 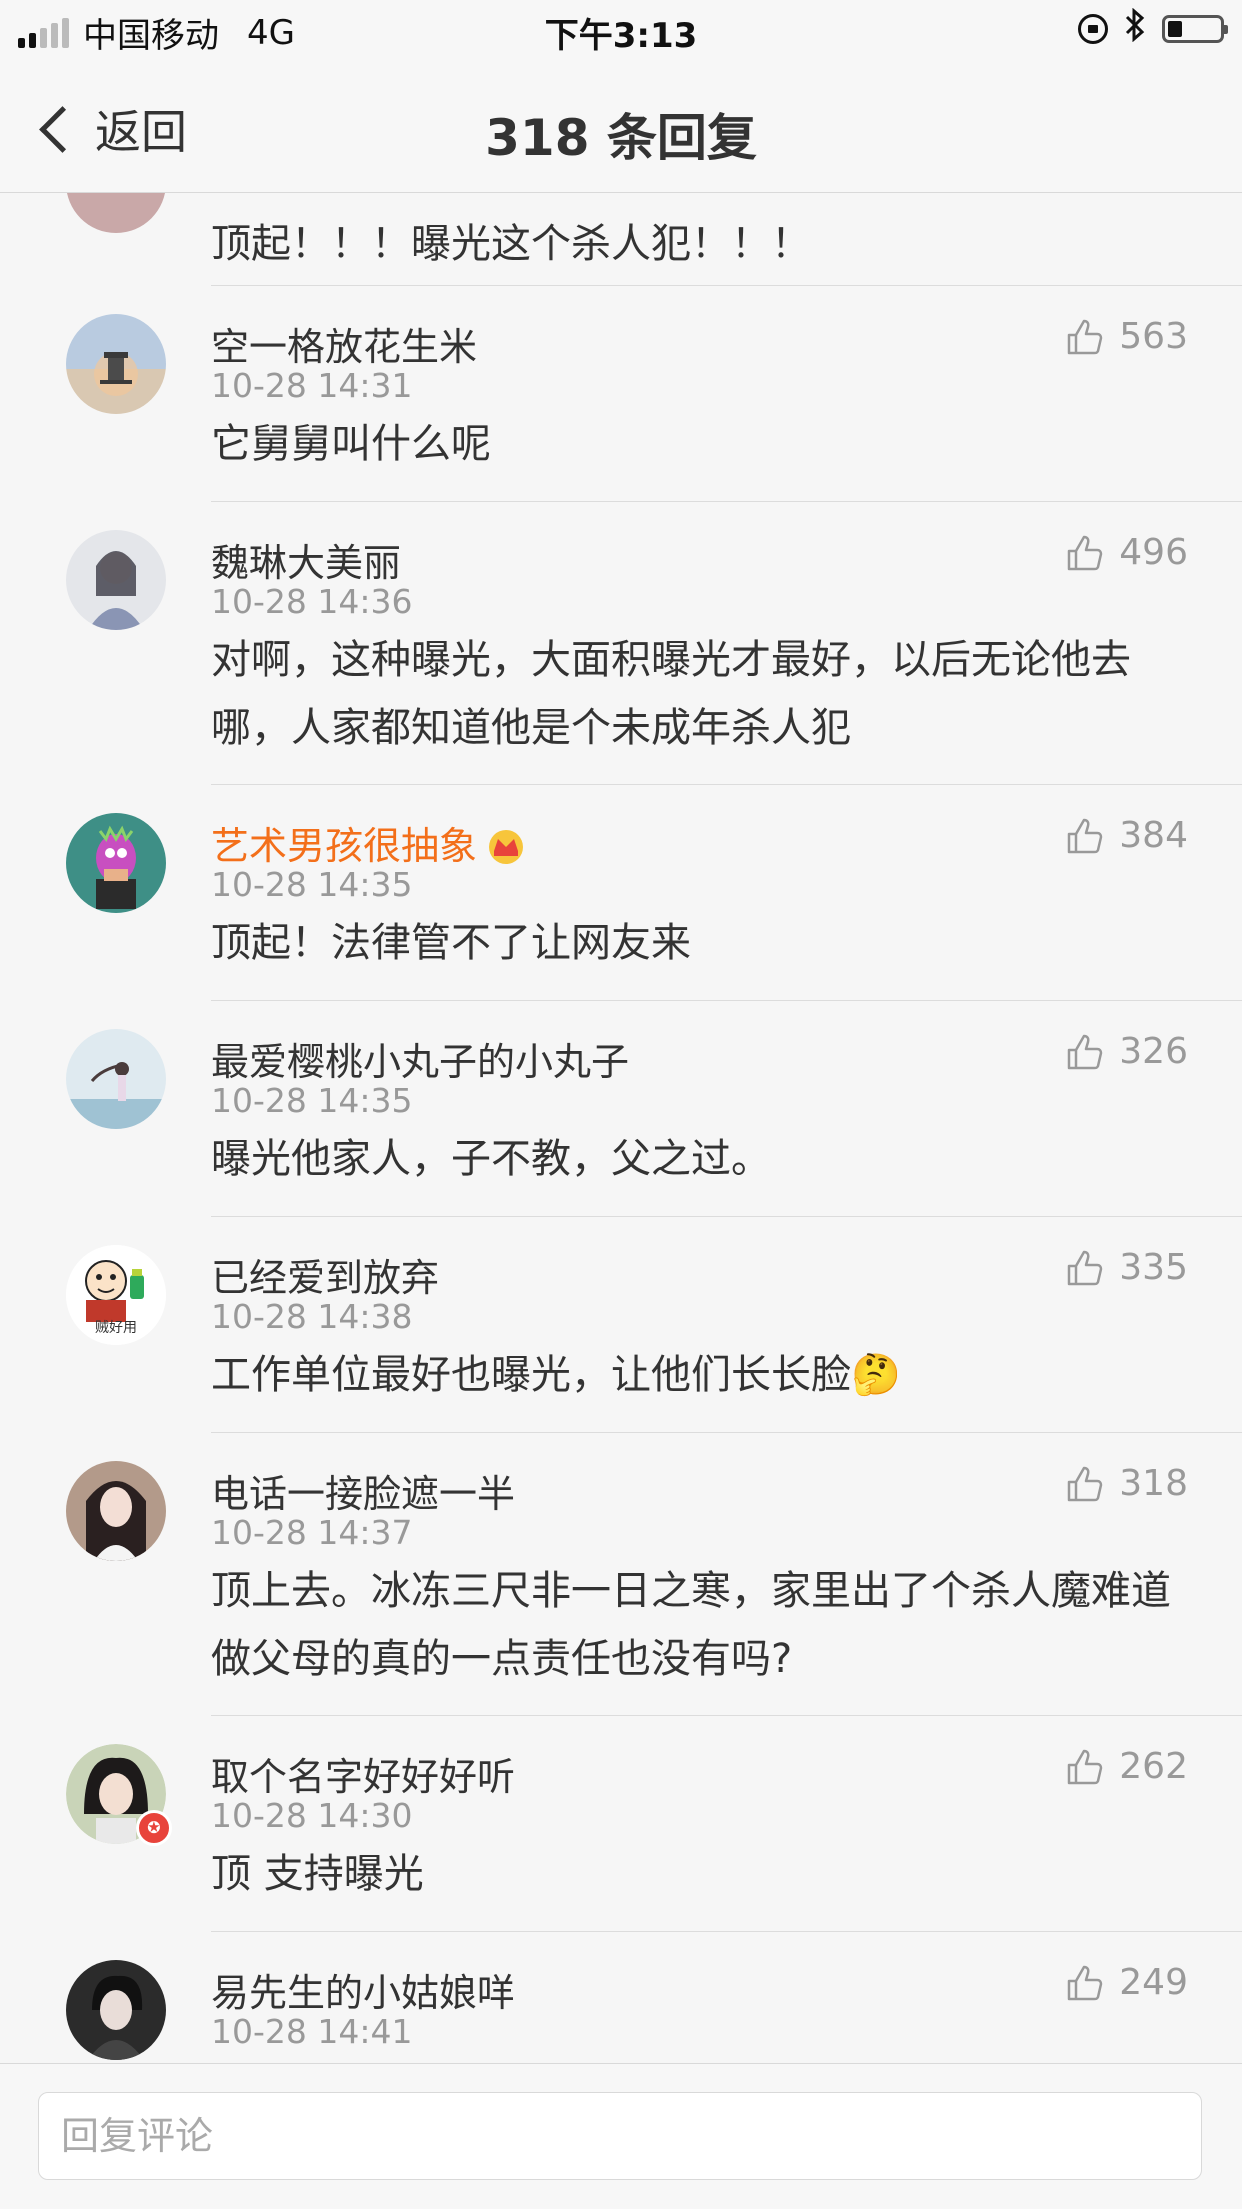 I want to click on like-count: 326, so click(x=1153, y=1051).